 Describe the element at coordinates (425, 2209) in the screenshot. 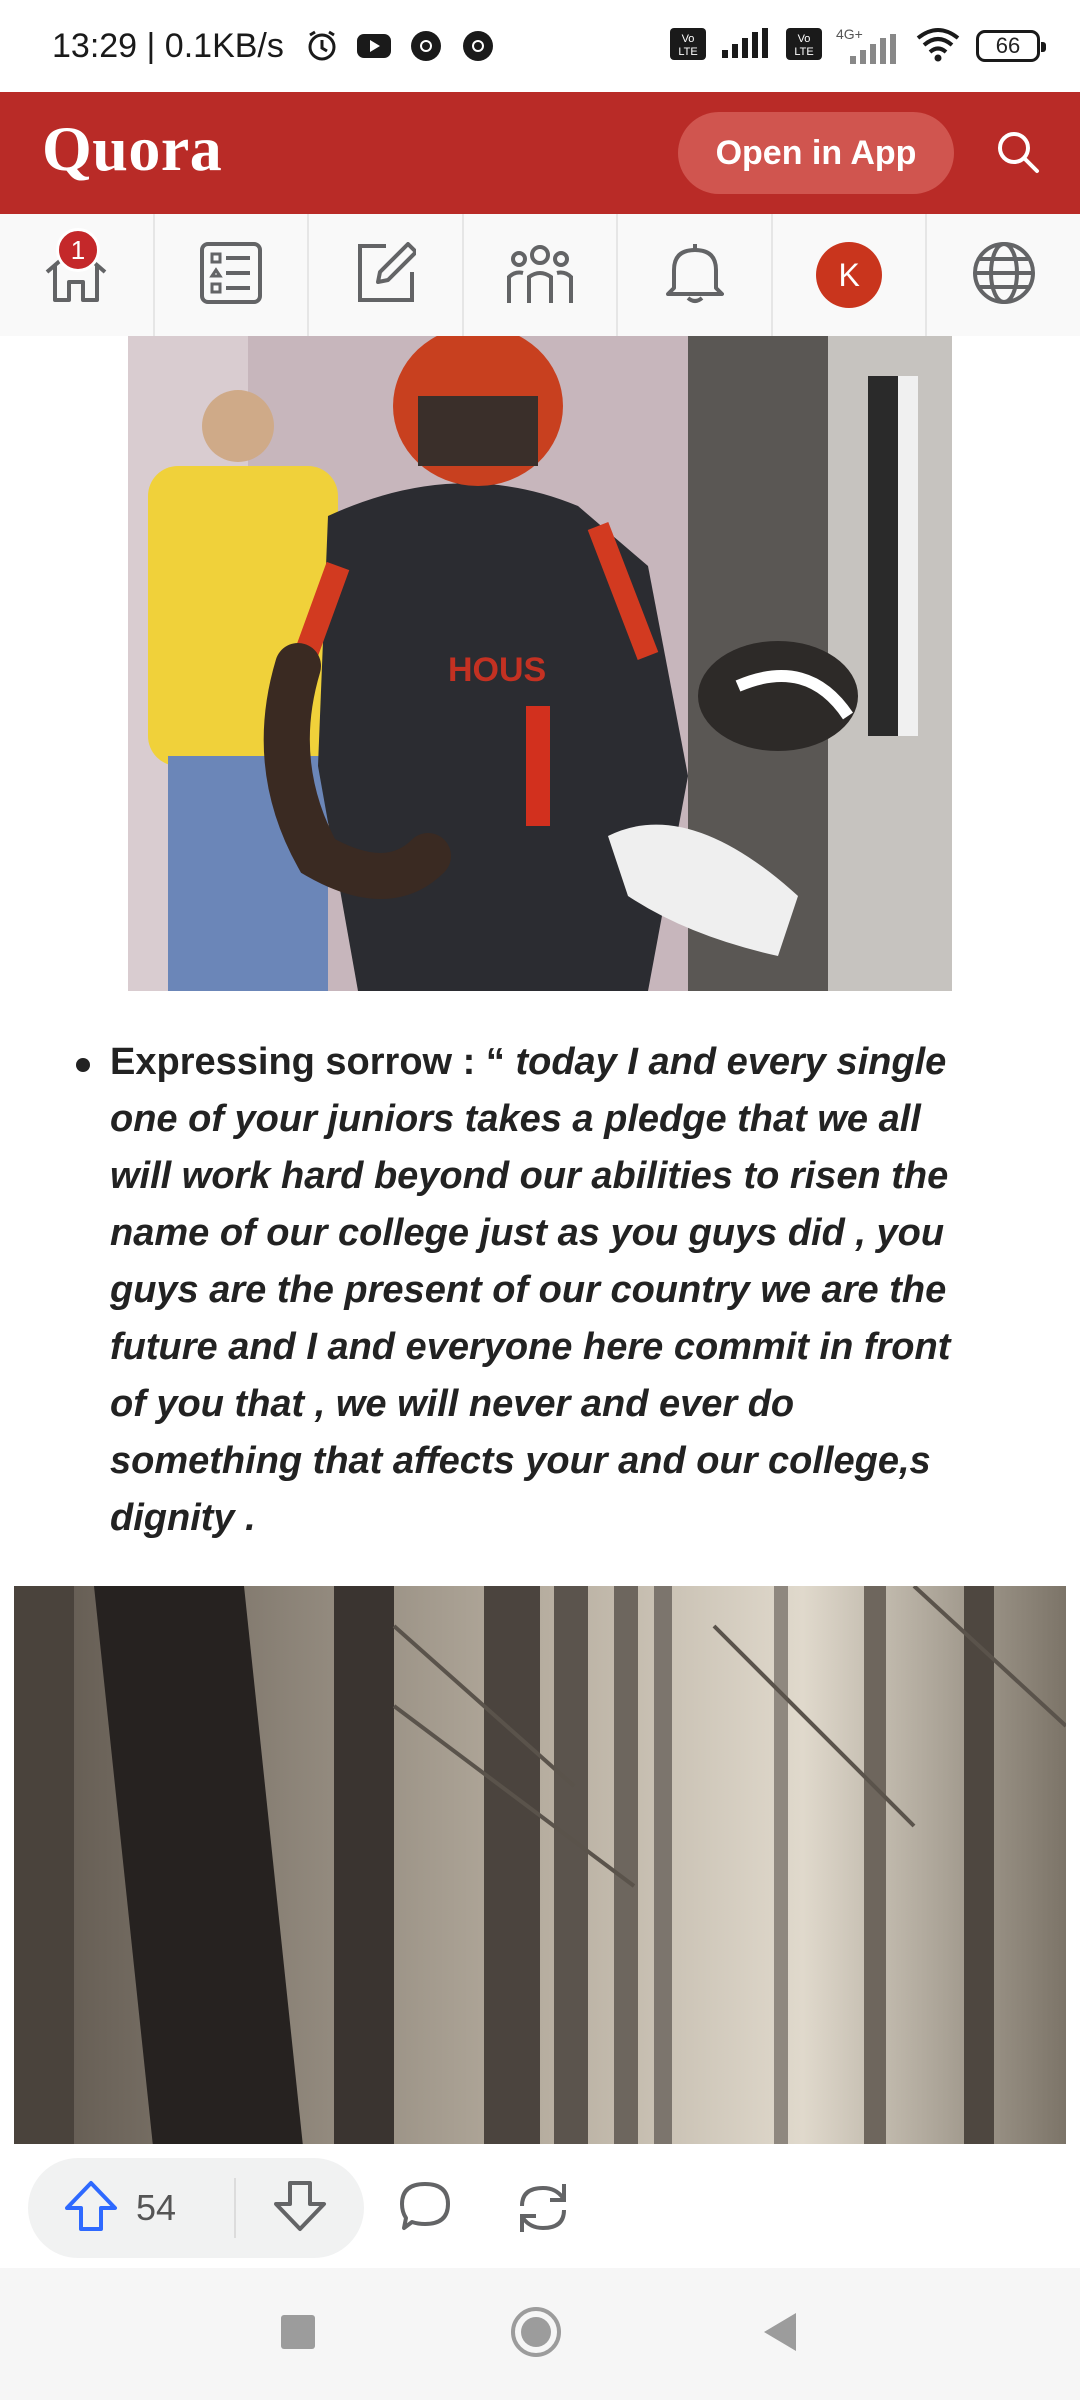

I see `comment-icon` at that location.